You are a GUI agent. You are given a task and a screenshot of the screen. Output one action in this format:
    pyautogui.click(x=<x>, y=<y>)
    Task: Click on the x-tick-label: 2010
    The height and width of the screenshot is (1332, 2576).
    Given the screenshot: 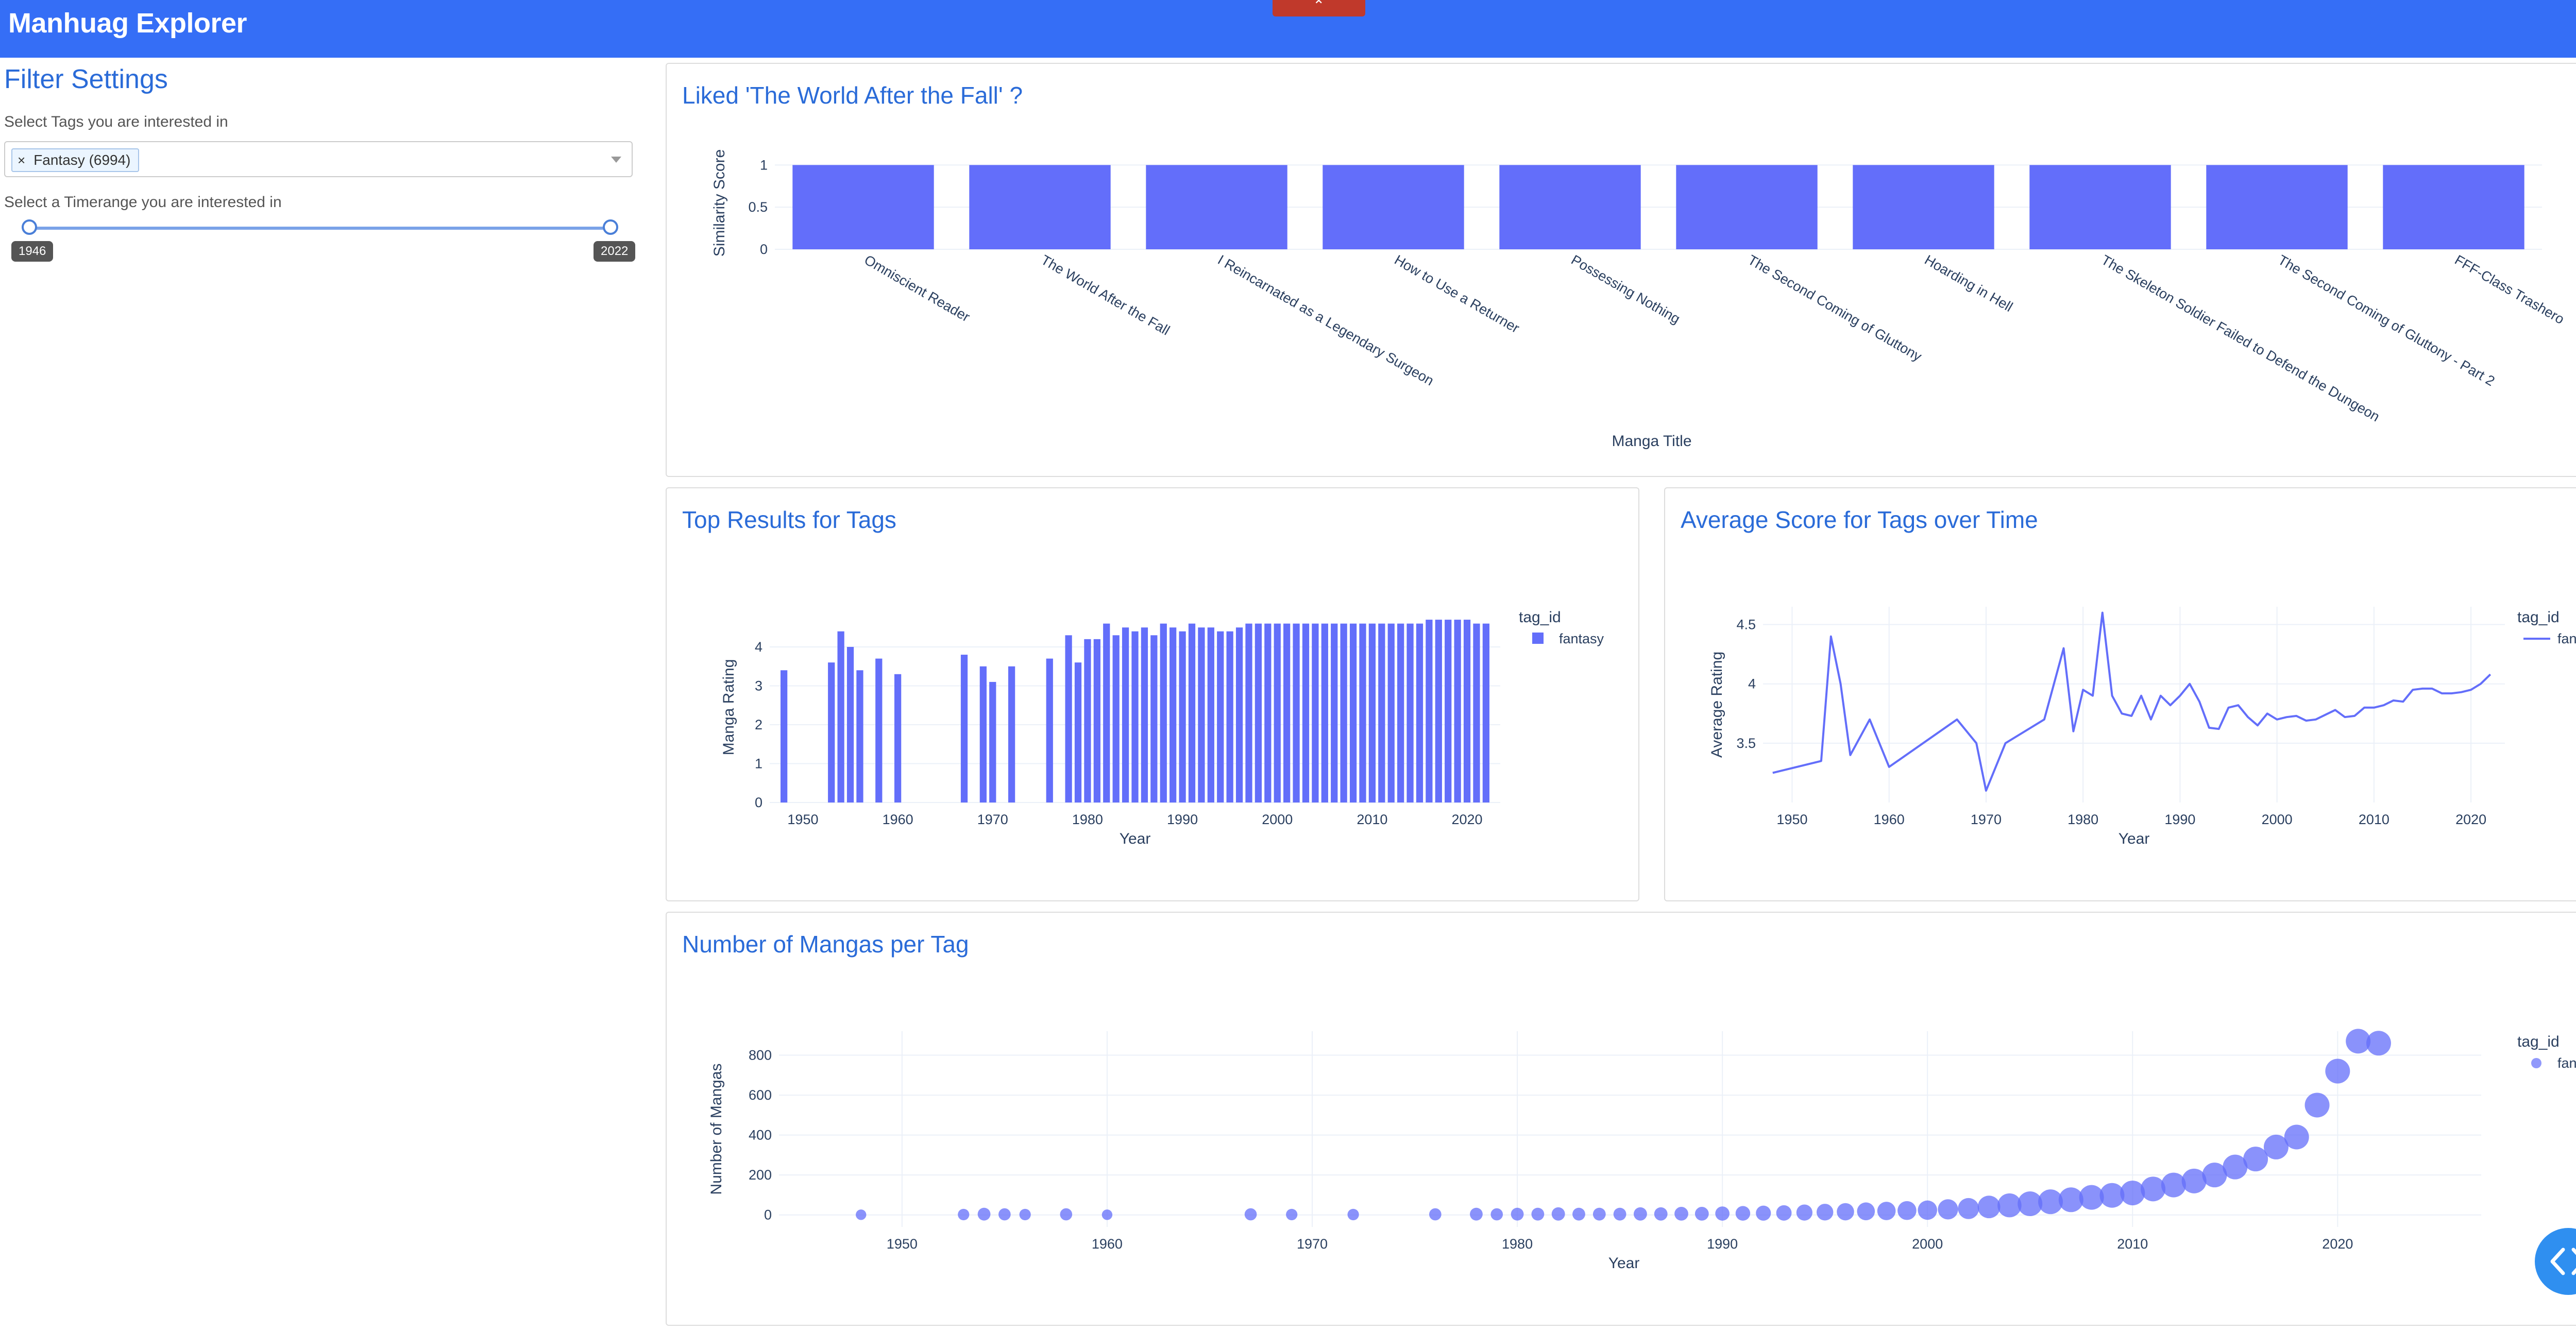 What is the action you would take?
    pyautogui.click(x=2374, y=819)
    